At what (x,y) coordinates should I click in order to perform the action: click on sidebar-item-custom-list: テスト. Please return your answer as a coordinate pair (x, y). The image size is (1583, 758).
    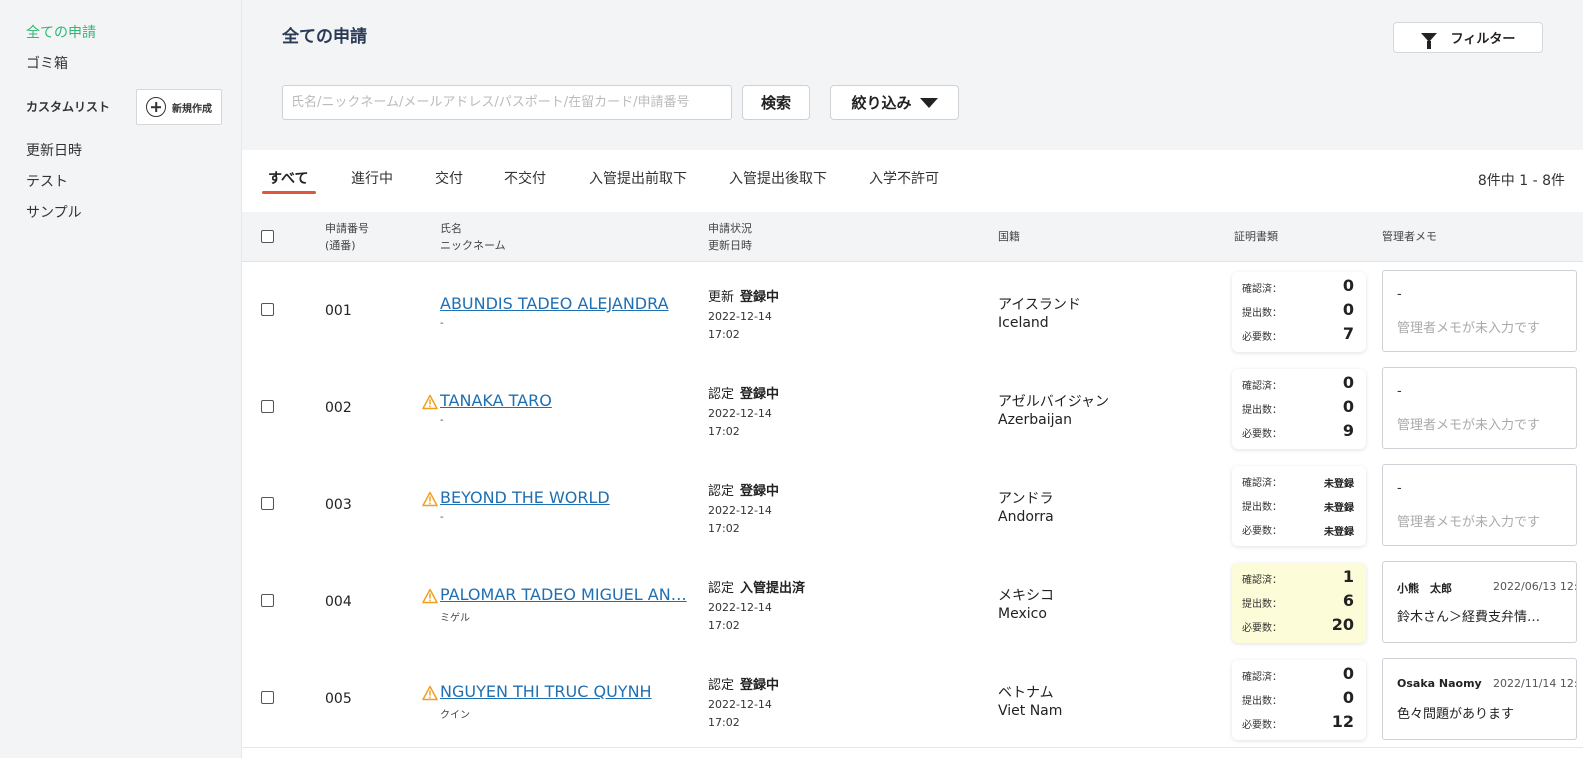
    Looking at the image, I should click on (47, 181).